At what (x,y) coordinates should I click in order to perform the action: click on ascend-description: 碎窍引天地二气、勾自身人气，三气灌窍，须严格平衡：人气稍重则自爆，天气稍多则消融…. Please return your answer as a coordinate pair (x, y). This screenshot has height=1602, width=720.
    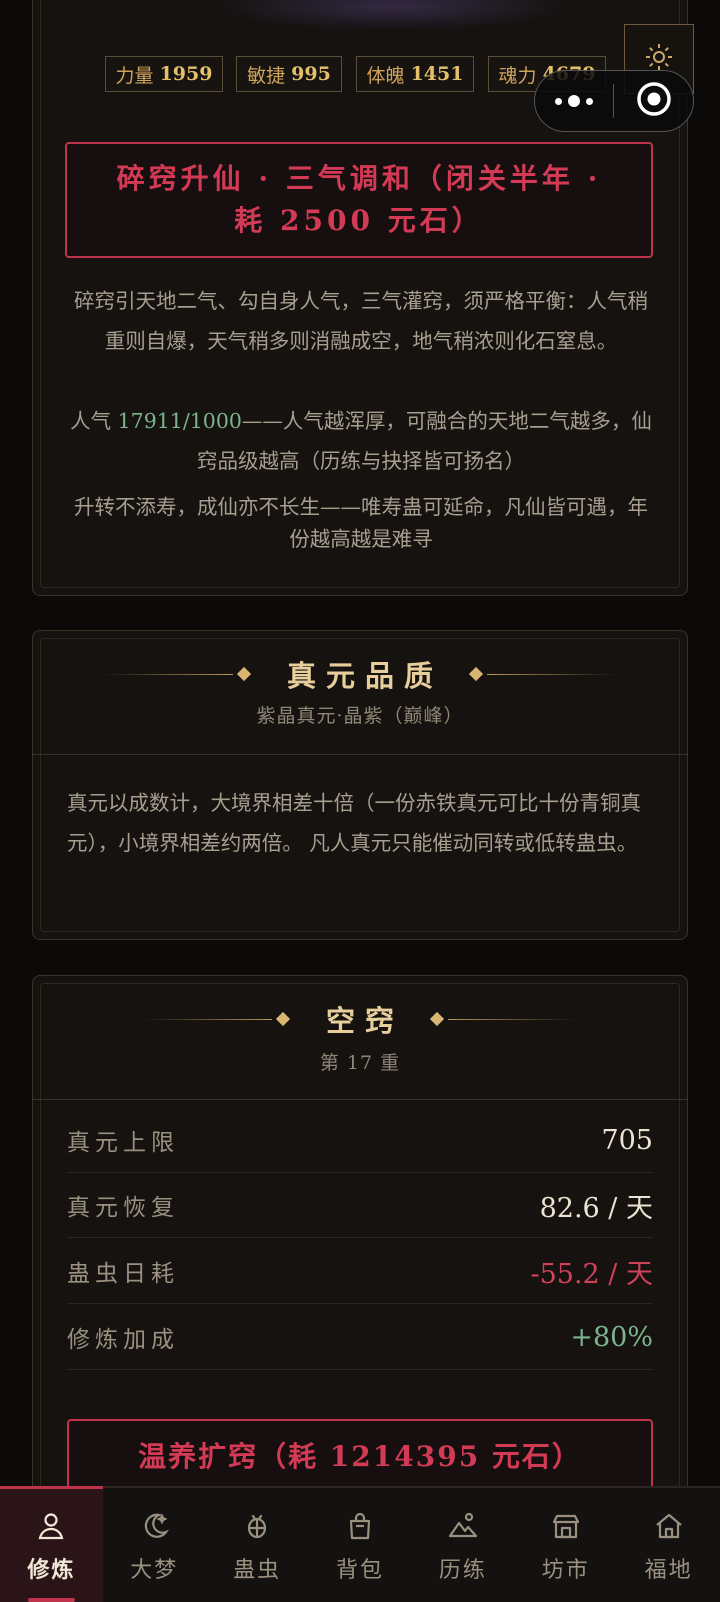
    Looking at the image, I should click on (361, 321).